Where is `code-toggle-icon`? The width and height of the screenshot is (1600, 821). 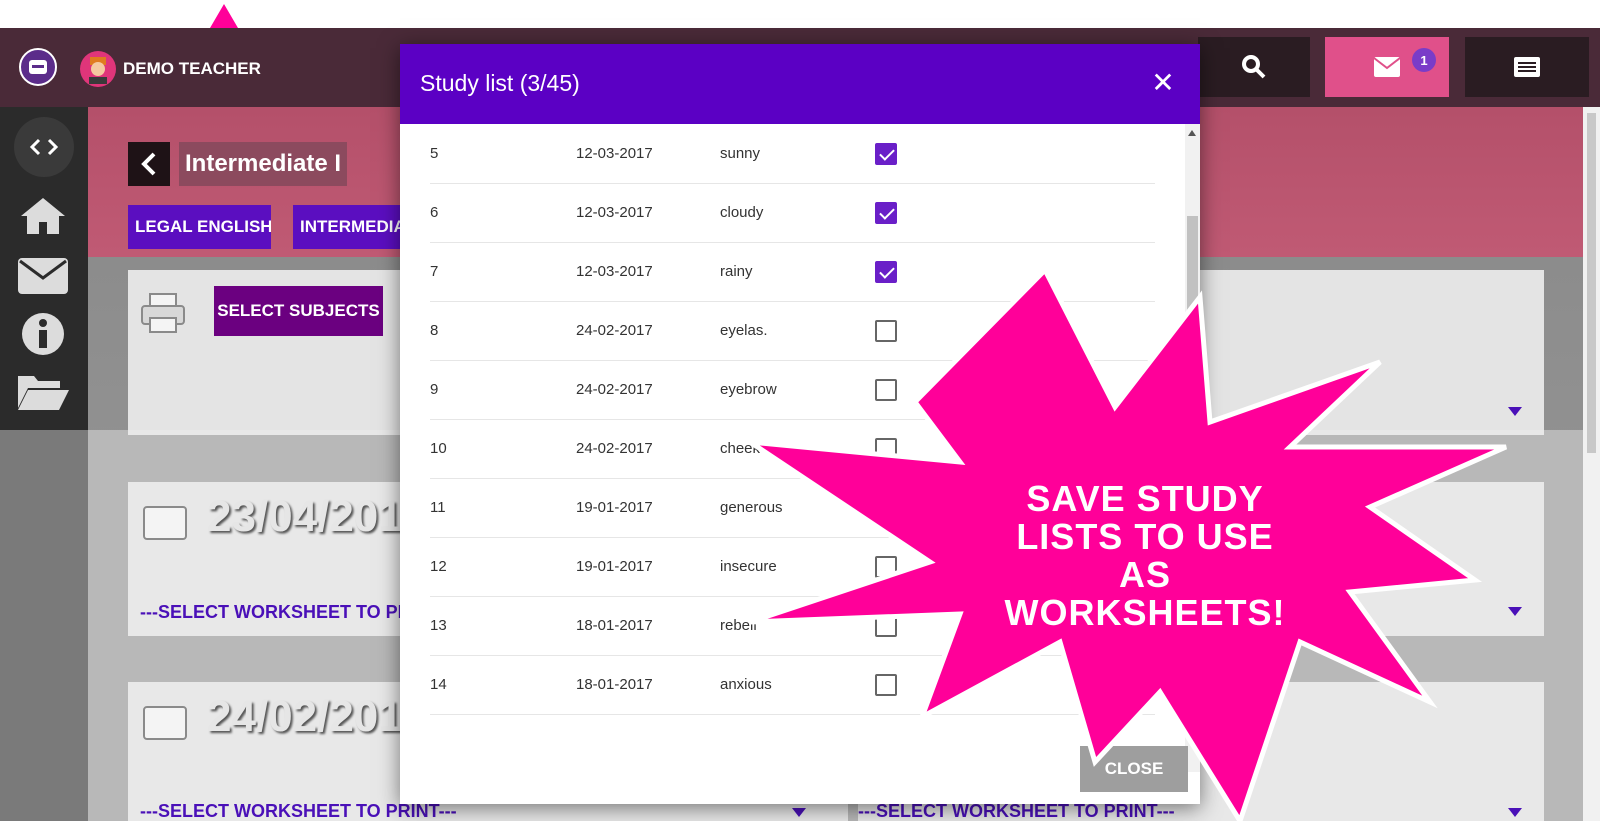 code-toggle-icon is located at coordinates (44, 147).